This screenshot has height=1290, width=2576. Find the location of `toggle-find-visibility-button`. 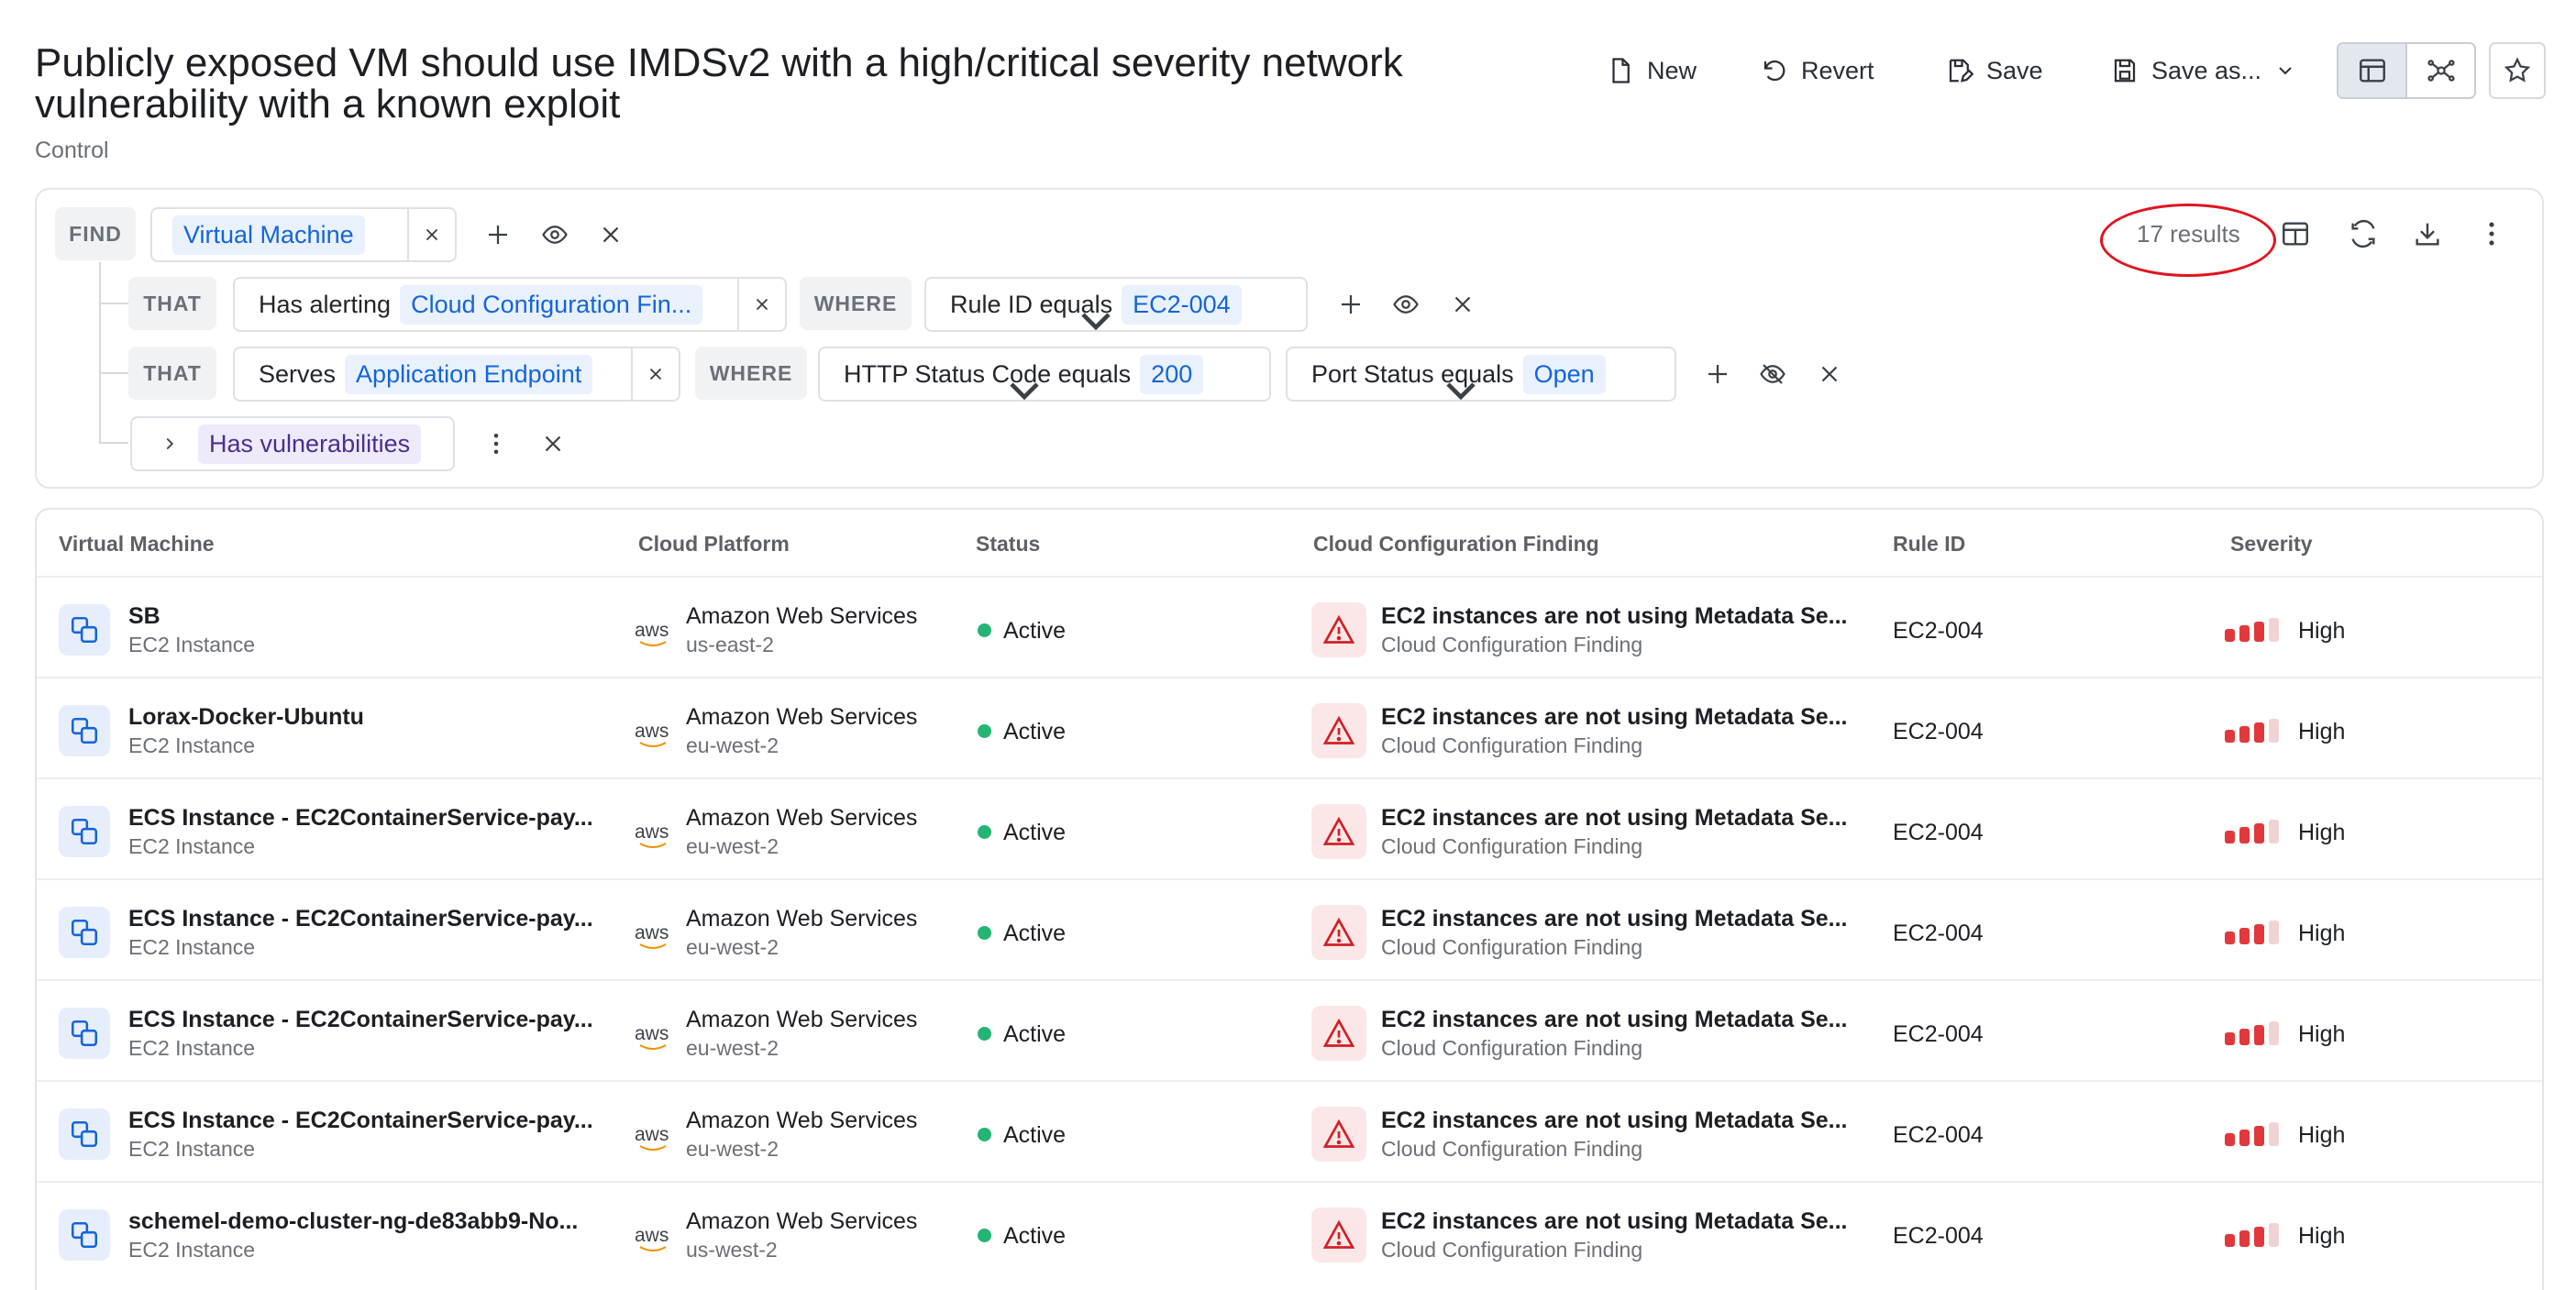

toggle-find-visibility-button is located at coordinates (555, 234).